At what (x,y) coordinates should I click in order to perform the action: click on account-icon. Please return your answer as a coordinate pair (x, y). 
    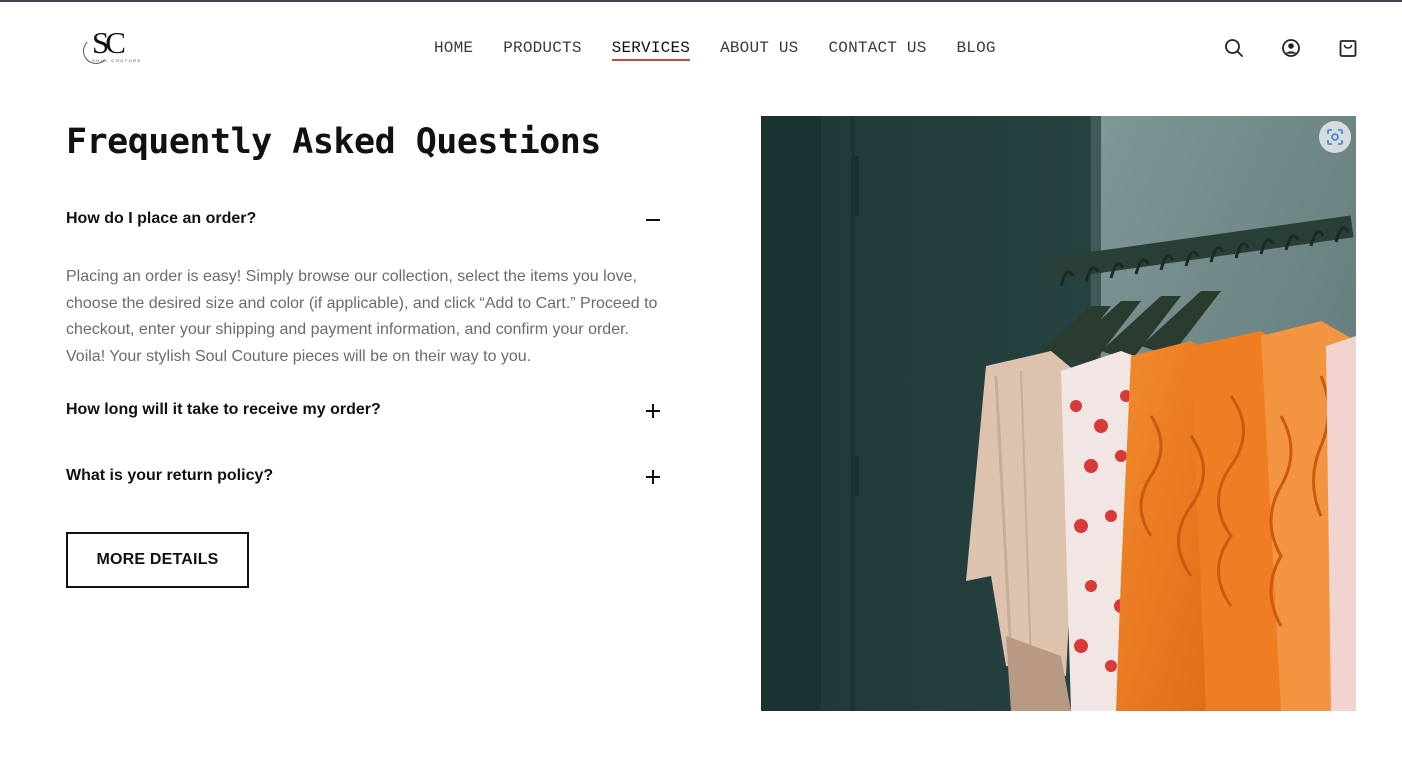
    Looking at the image, I should click on (1291, 48).